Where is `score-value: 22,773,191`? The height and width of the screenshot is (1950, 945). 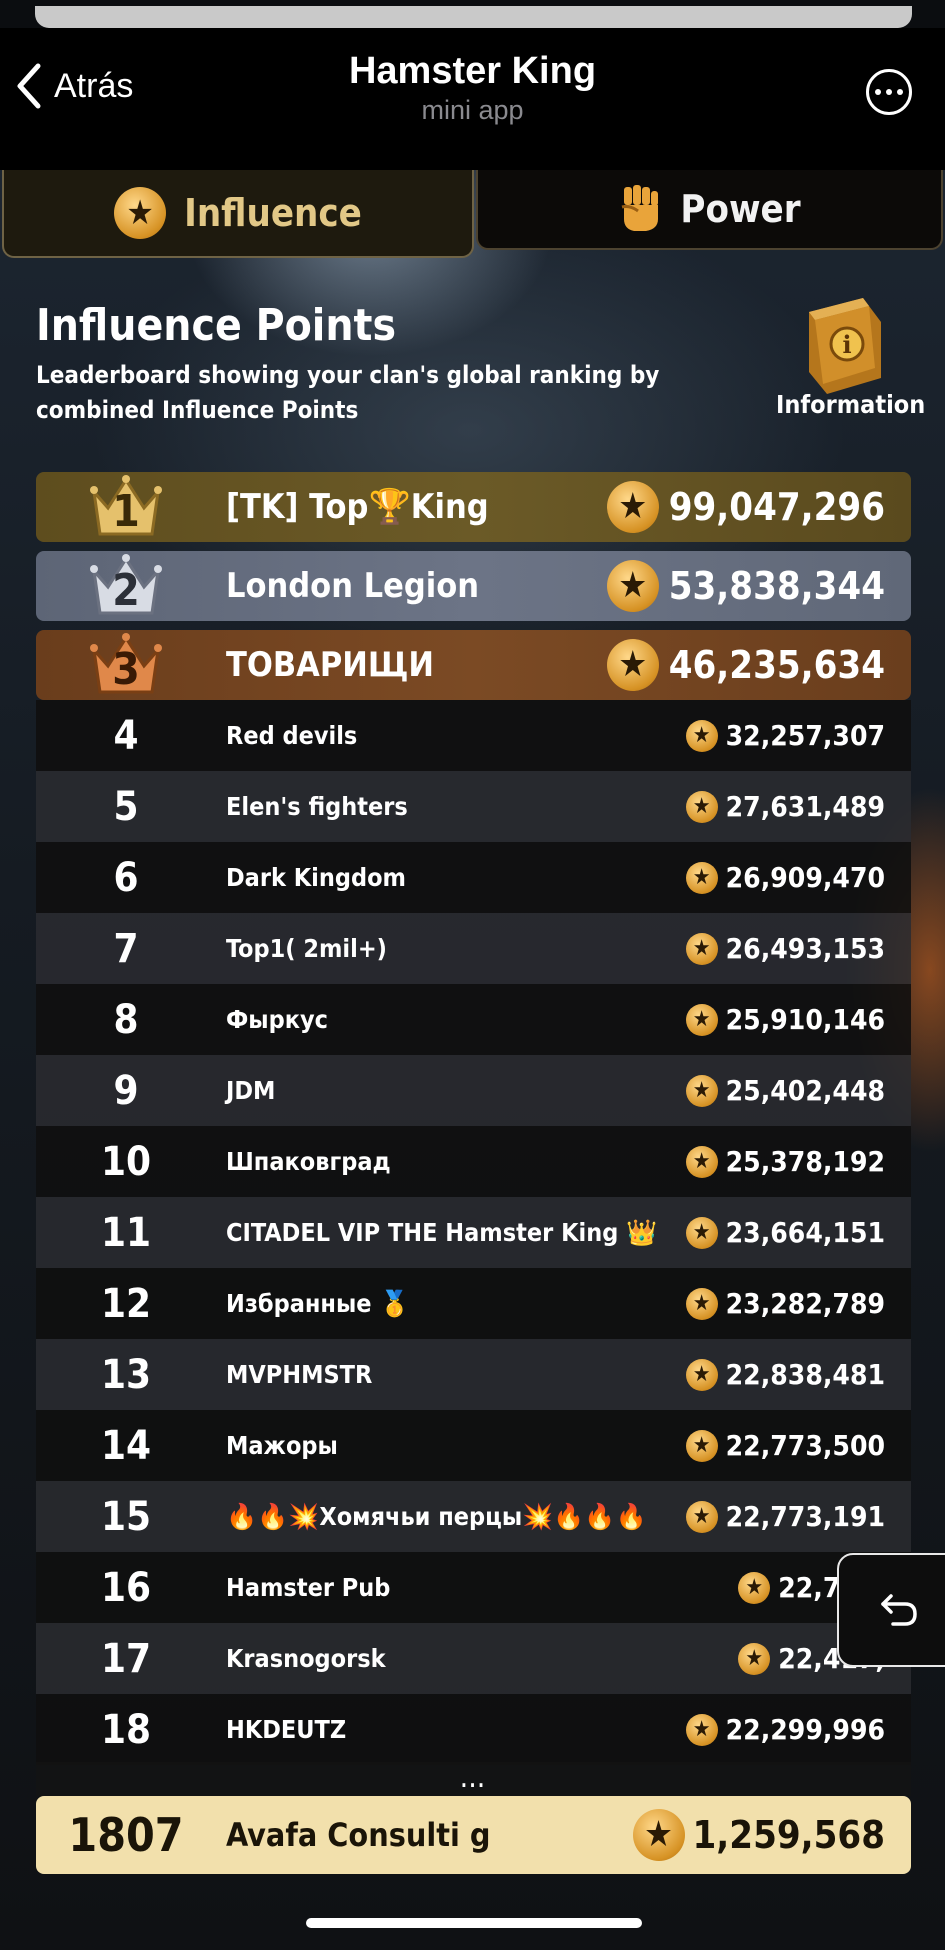
score-value: 22,773,191 is located at coordinates (805, 1516).